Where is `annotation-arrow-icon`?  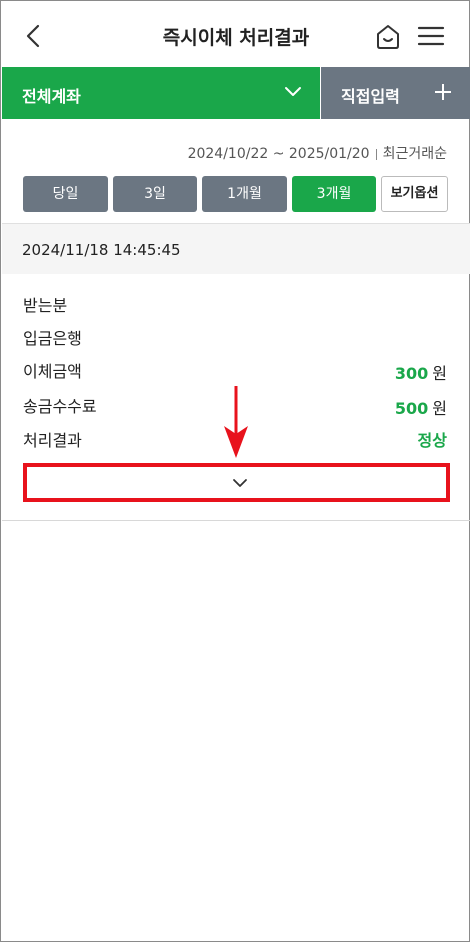 annotation-arrow-icon is located at coordinates (236, 422).